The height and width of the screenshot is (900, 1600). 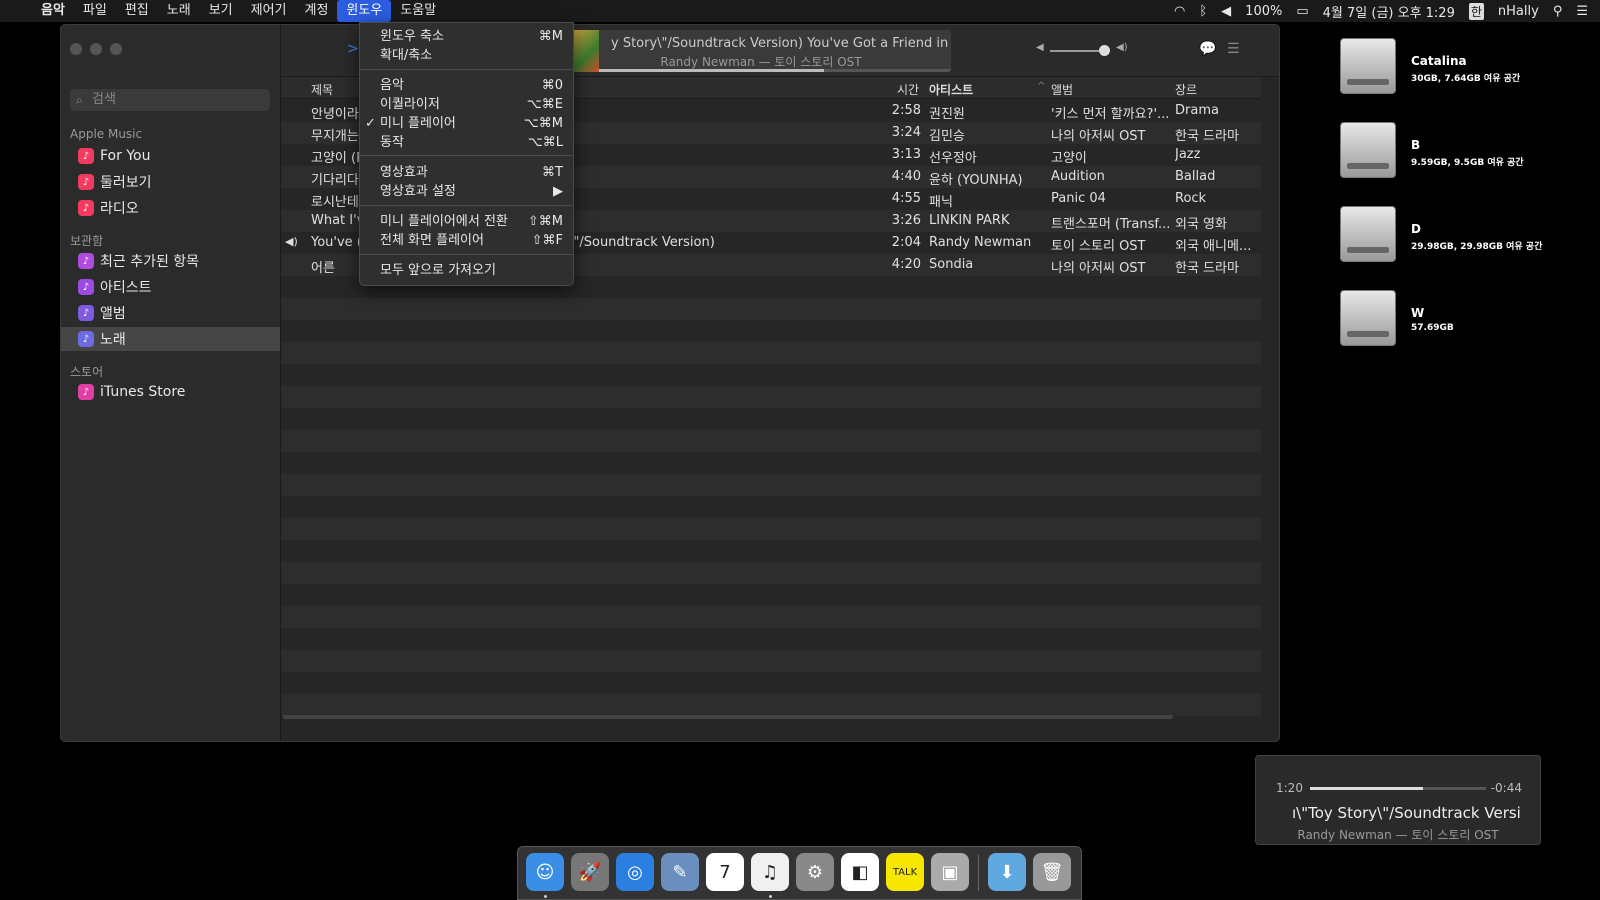 What do you see at coordinates (170, 100) in the screenshot?
I see `search-input: ⌕ 검색` at bounding box center [170, 100].